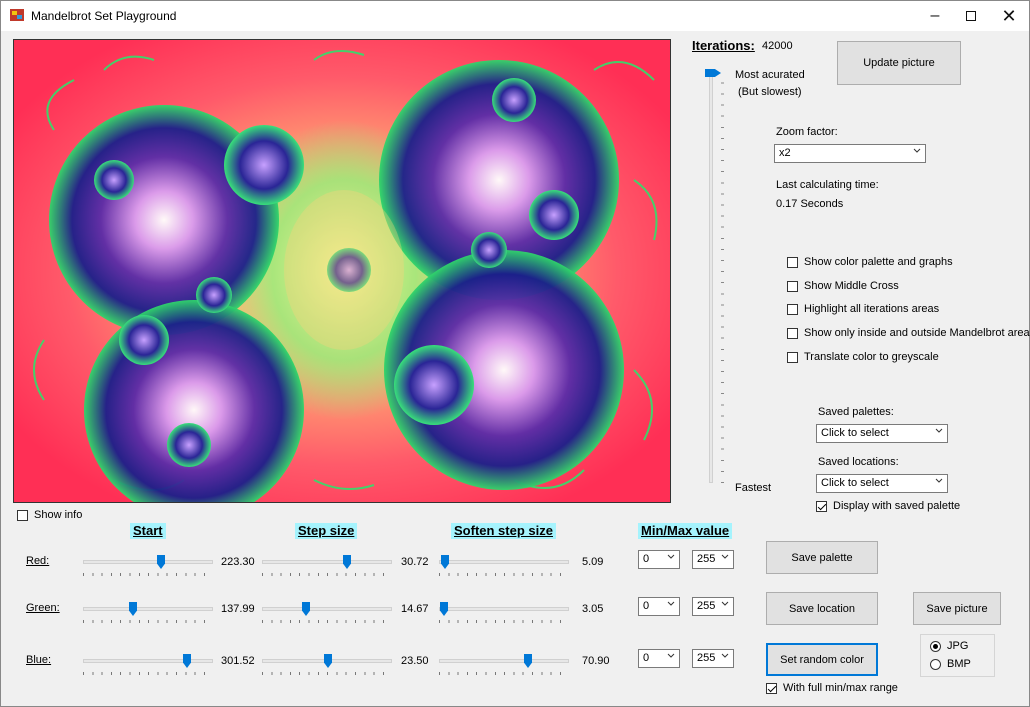 This screenshot has width=1030, height=707. Describe the element at coordinates (328, 661) in the screenshot. I see `blue-step-slider-thumb` at that location.